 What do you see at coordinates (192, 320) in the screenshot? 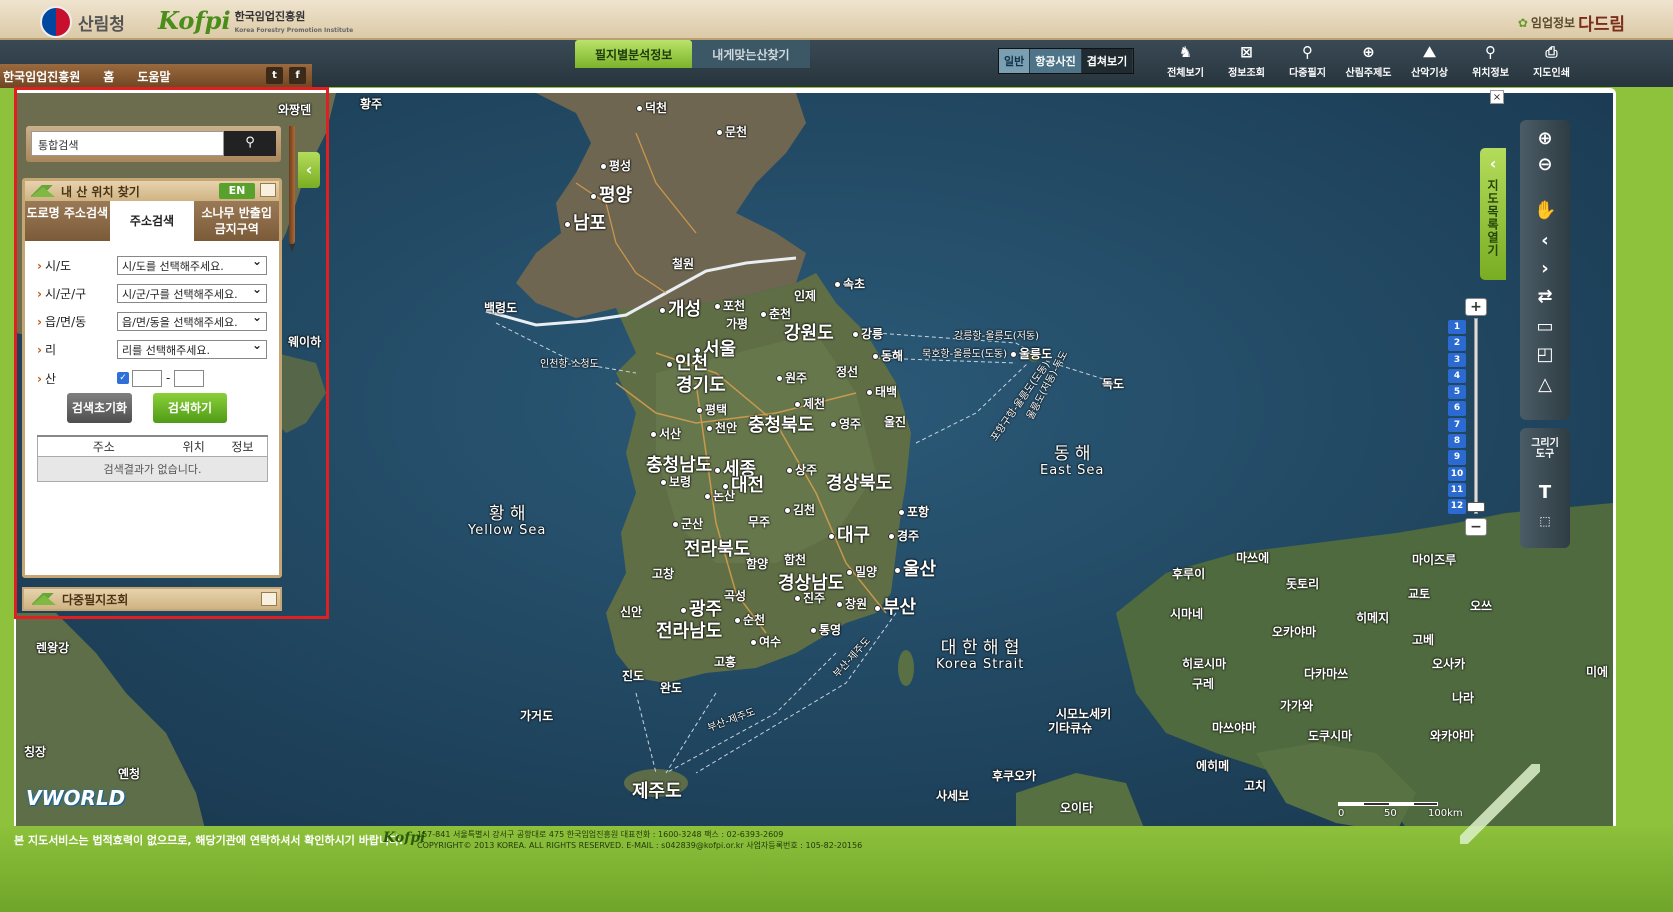
I see `eupmyeondong-select: 읍/면/동을 선택해주세요.` at bounding box center [192, 320].